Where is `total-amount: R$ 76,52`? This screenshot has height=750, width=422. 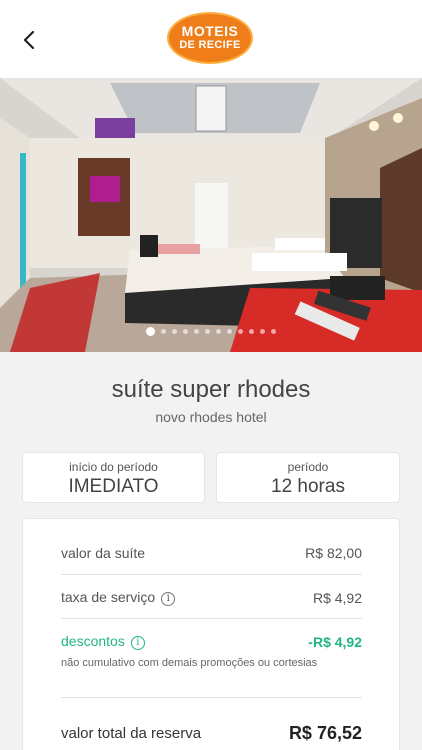 total-amount: R$ 76,52 is located at coordinates (325, 733).